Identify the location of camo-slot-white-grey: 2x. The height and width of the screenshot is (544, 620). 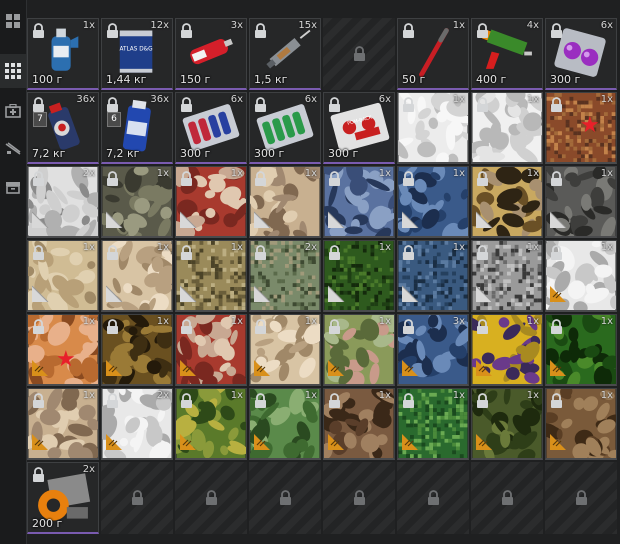
(137, 424).